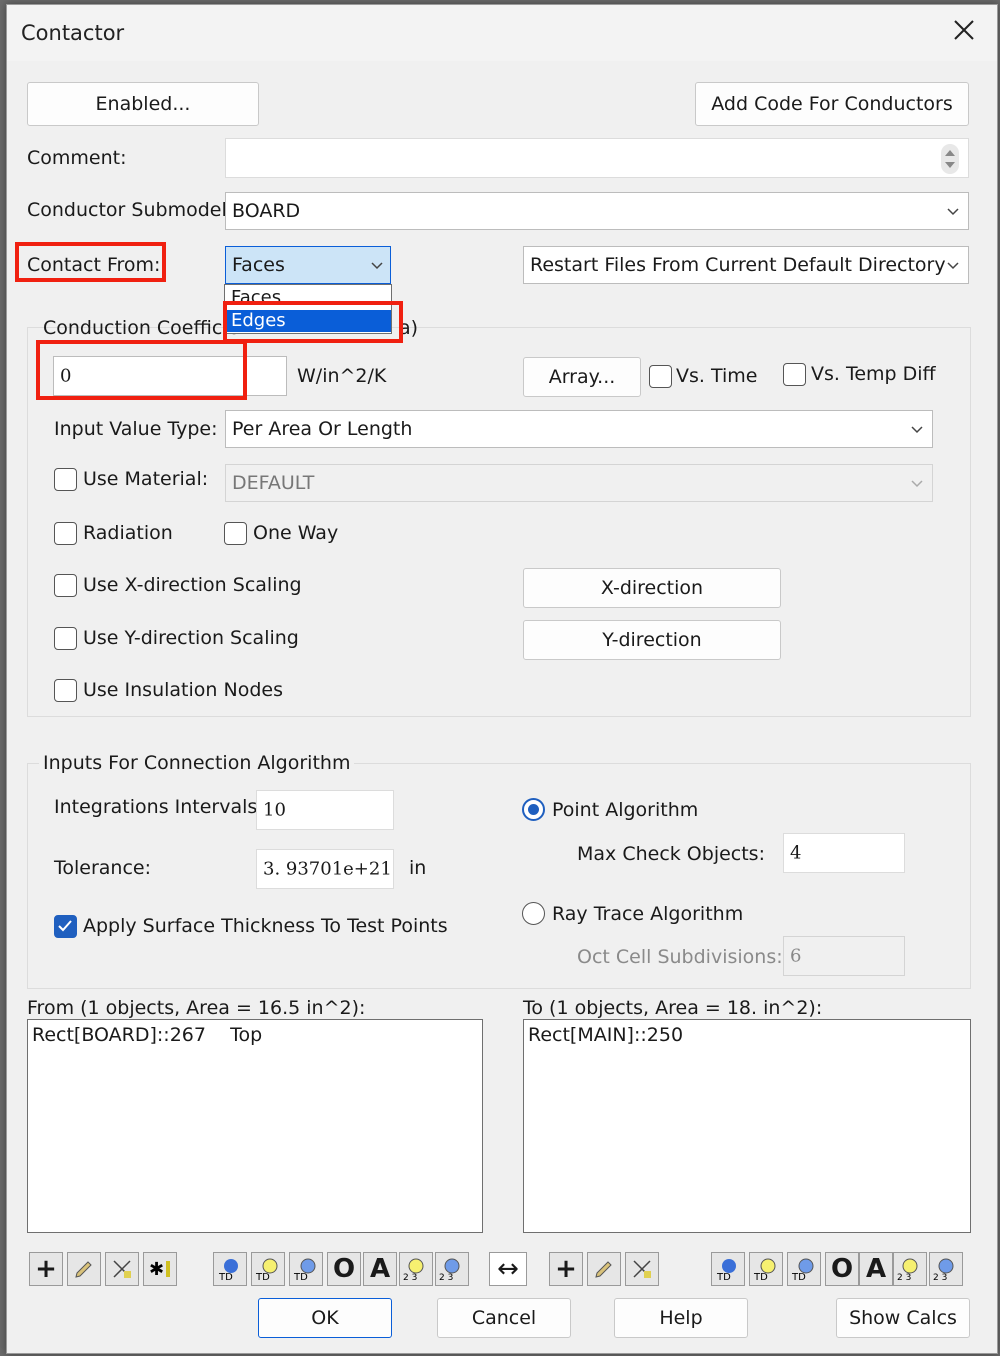 The height and width of the screenshot is (1356, 1000). What do you see at coordinates (794, 374) in the screenshot?
I see `vs-temp-diff-checkbox` at bounding box center [794, 374].